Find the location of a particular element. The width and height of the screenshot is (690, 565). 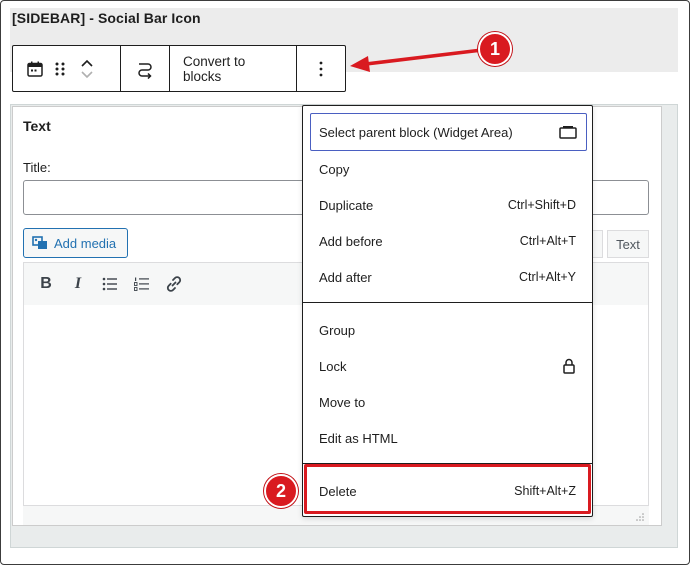

menu-item-shortcut: Ctrl+Shift+D is located at coordinates (541, 205).